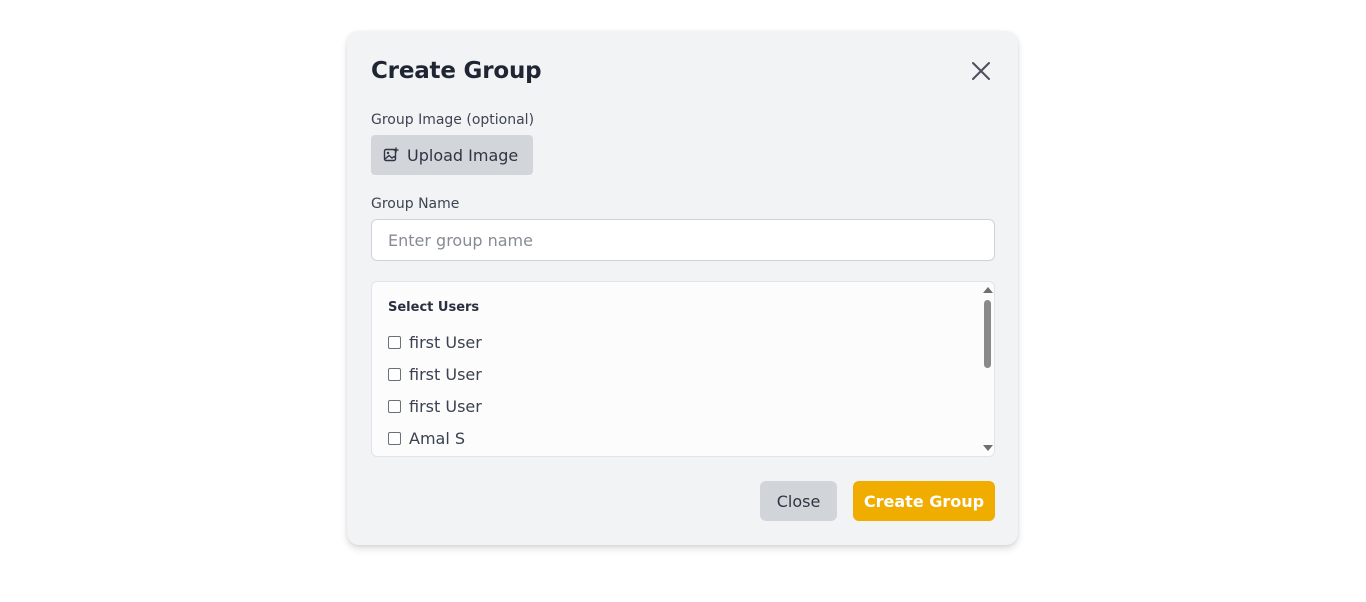  Describe the element at coordinates (924, 501) in the screenshot. I see `create-group-button: Create Group` at that location.